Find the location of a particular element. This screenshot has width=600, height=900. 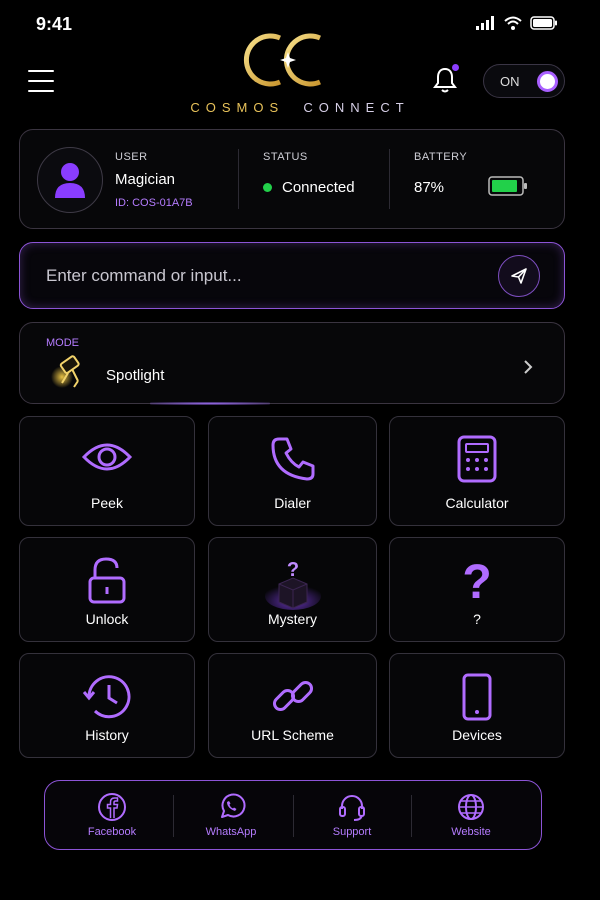

tile-unlock: Unlock is located at coordinates (107, 589).